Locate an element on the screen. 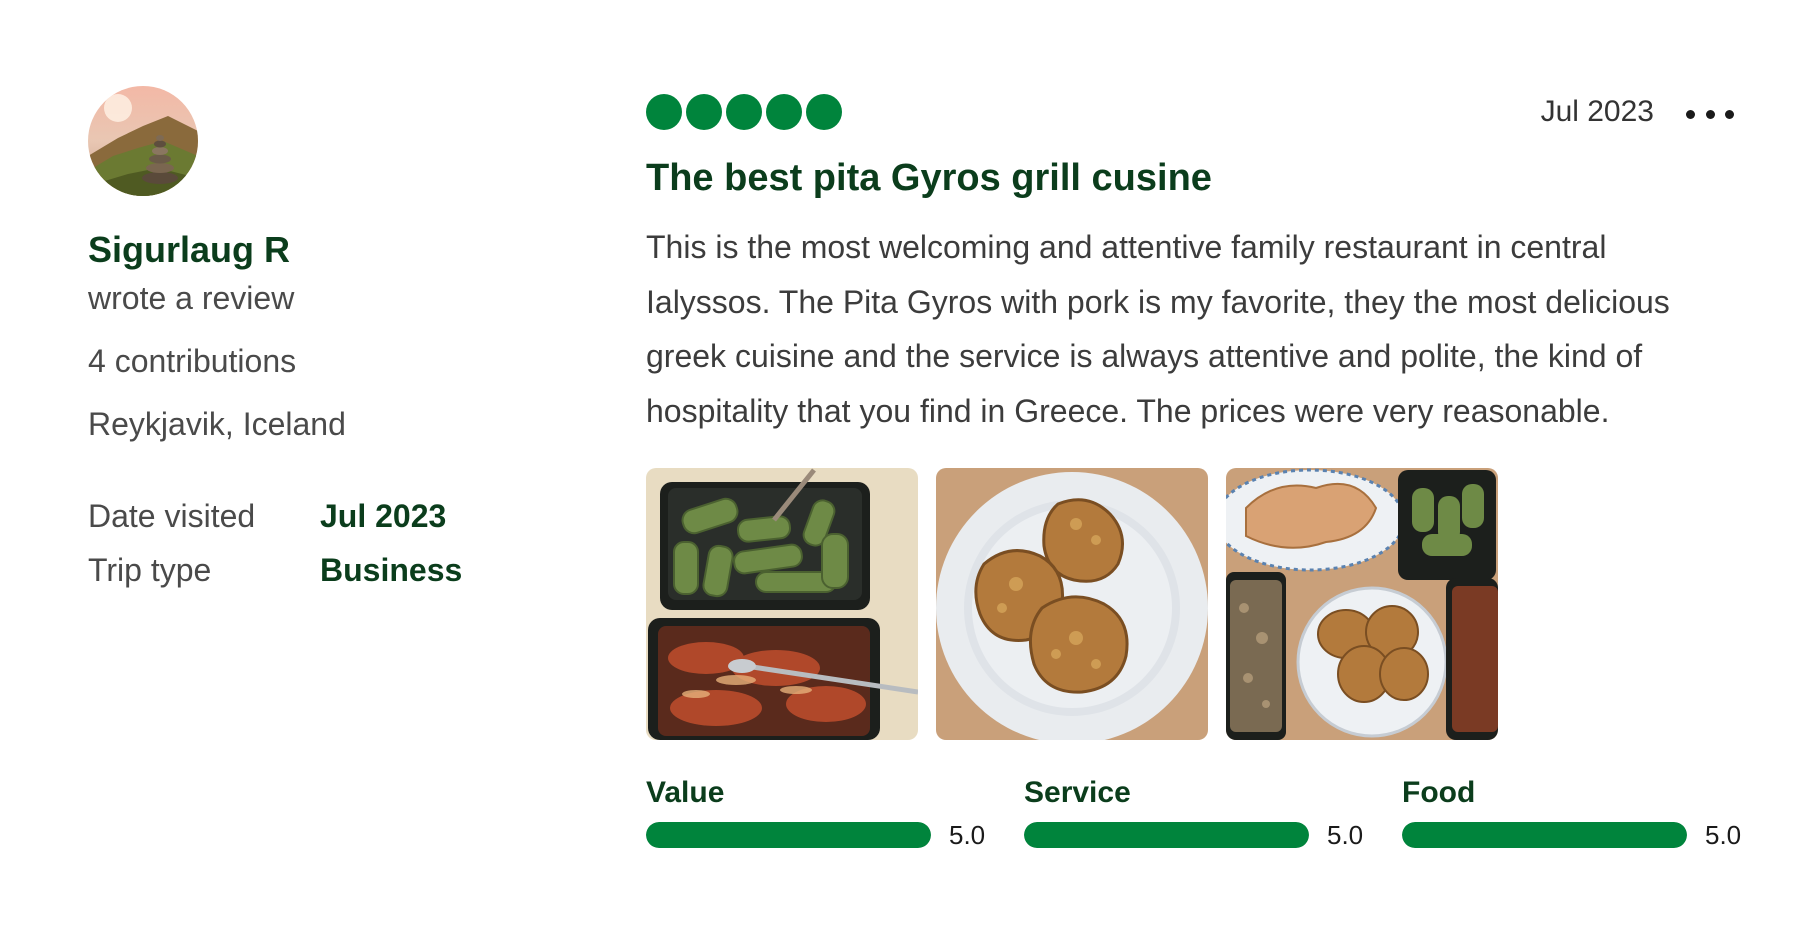 This screenshot has height=926, width=1805. subrating-label: Value is located at coordinates (685, 792).